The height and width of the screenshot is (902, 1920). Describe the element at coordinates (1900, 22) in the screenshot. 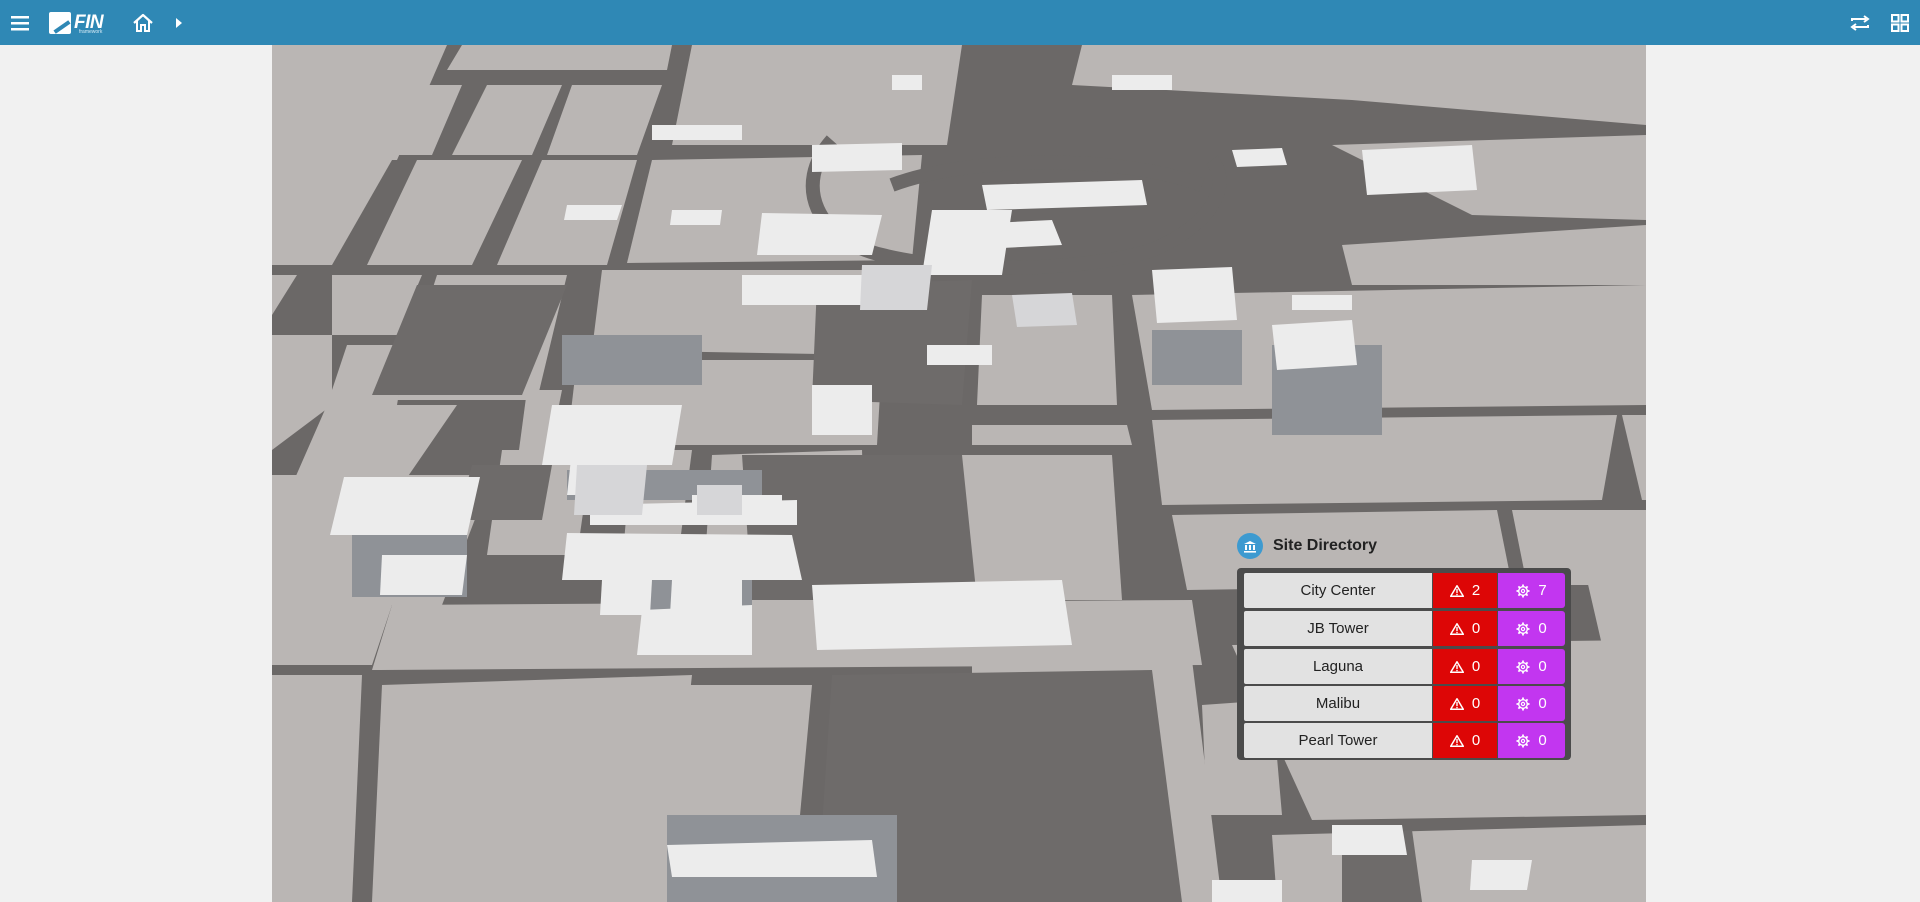

I see `grid-apps-icon` at that location.